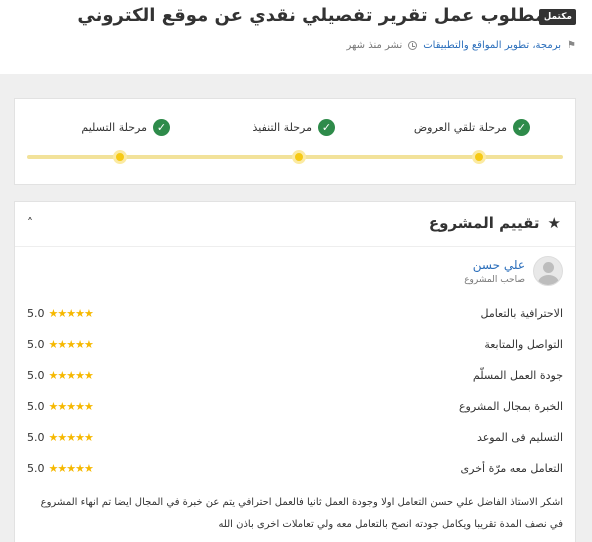 This screenshot has height=542, width=592. Describe the element at coordinates (295, 406) in the screenshot. I see `rating-row: الخبرة بمجال المشروع 5.0 ★★★★★` at that location.